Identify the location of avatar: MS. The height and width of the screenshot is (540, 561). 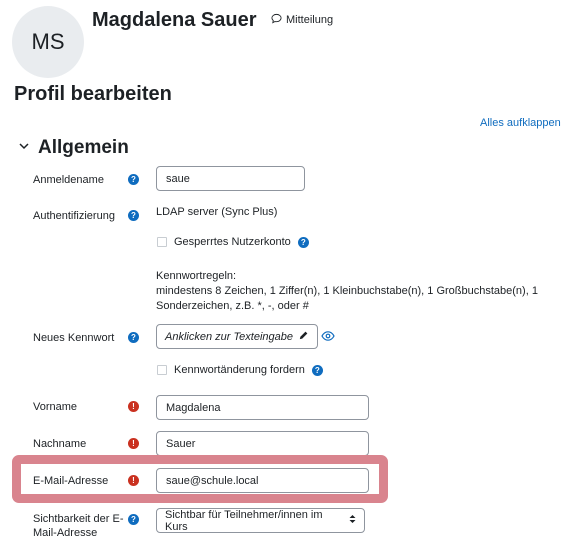
(48, 42).